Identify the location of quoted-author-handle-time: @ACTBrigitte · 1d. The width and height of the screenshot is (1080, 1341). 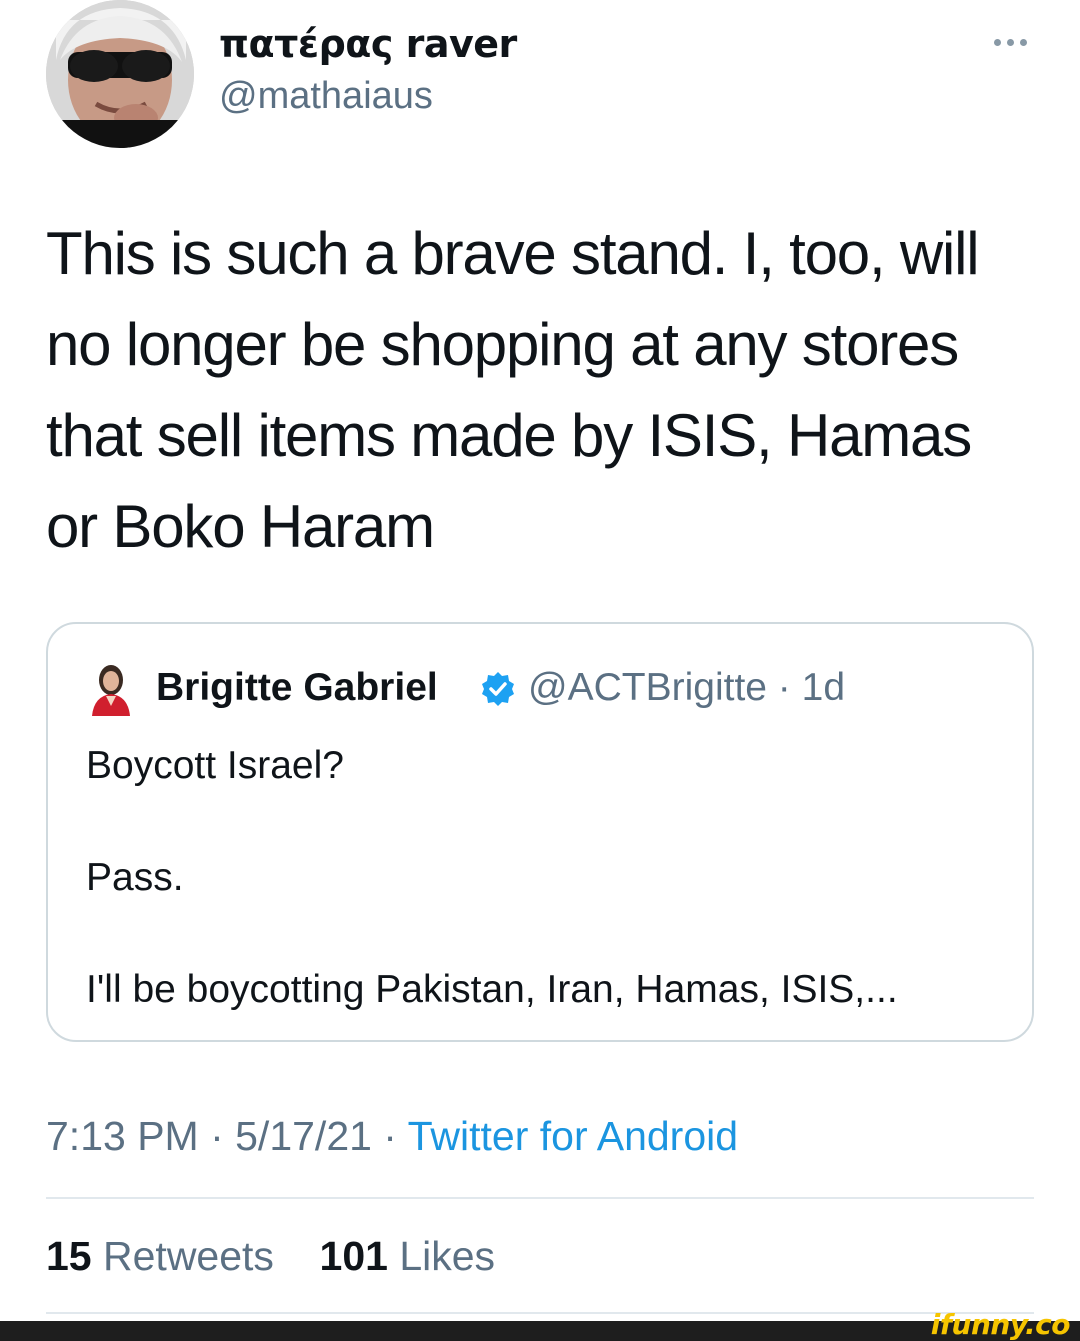
(686, 688).